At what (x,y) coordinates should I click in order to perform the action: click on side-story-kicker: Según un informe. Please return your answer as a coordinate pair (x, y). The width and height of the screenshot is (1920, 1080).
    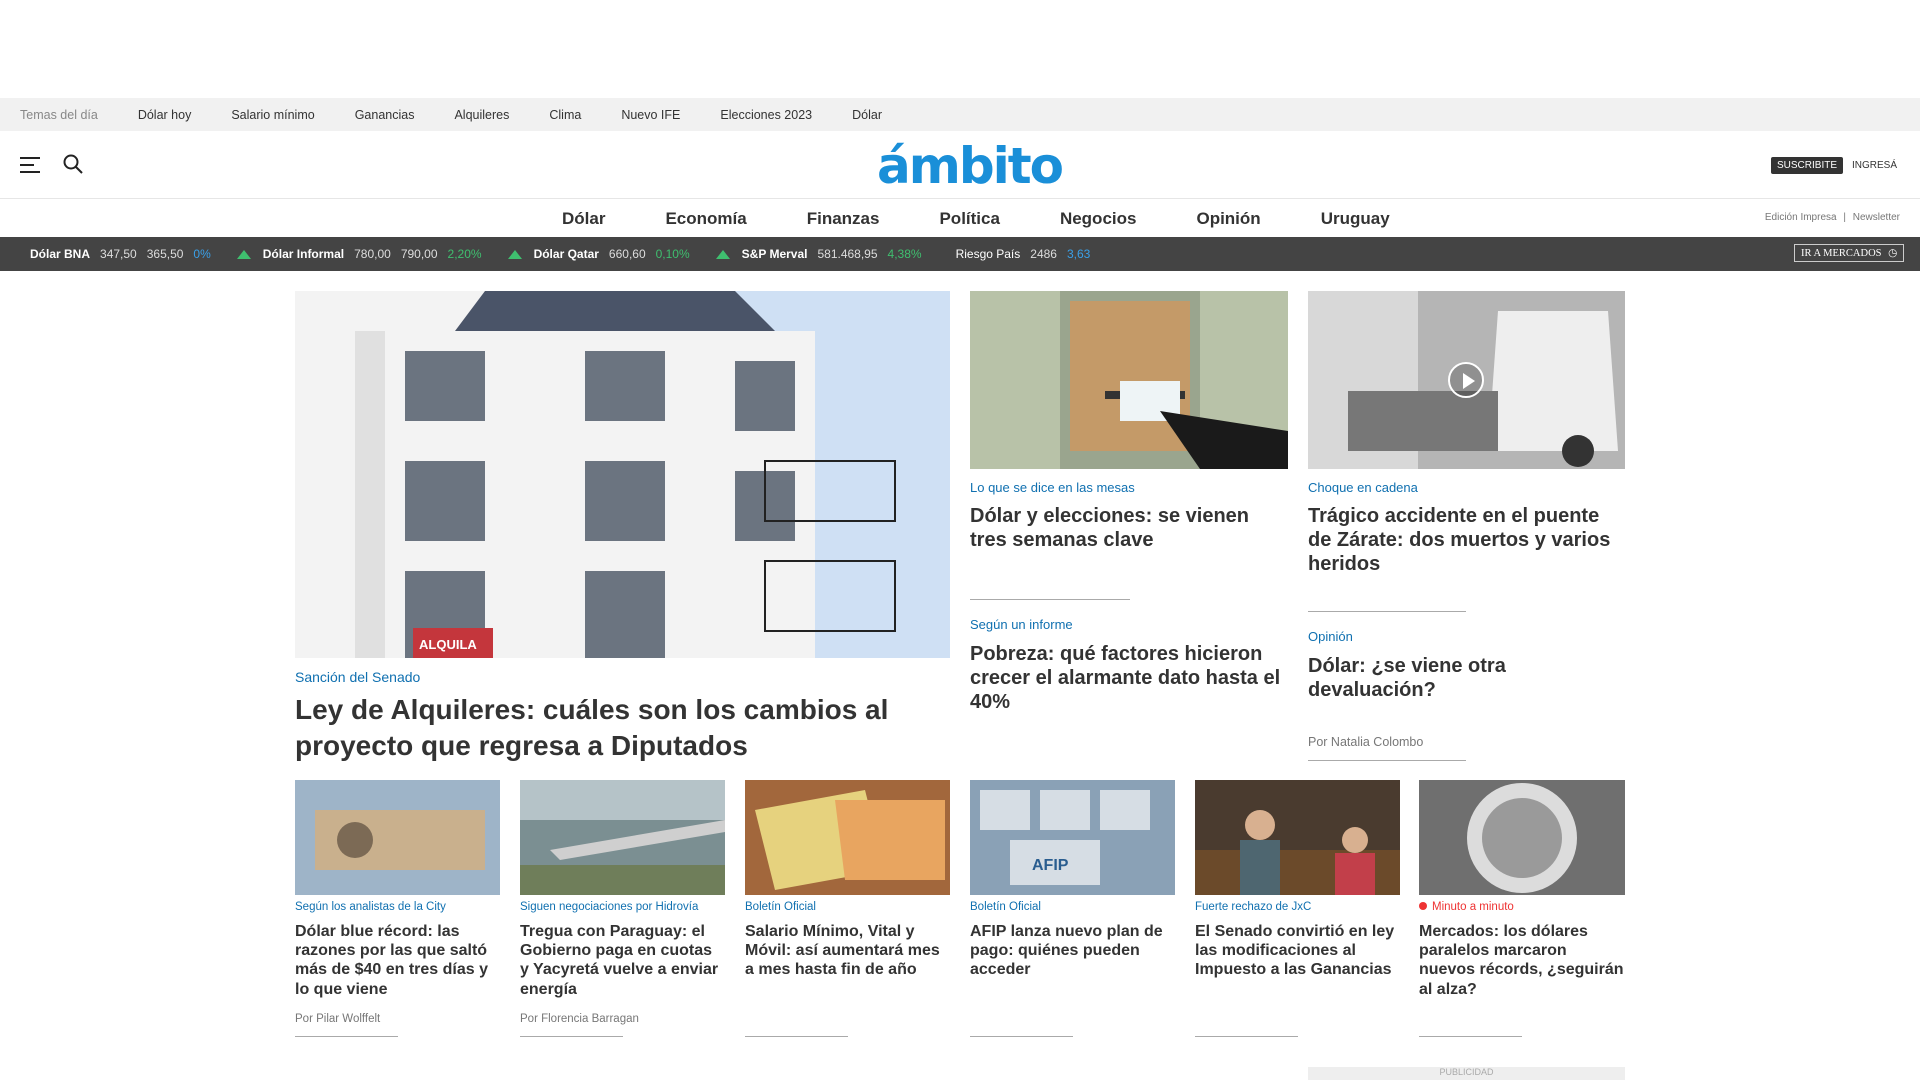
    Looking at the image, I should click on (1021, 624).